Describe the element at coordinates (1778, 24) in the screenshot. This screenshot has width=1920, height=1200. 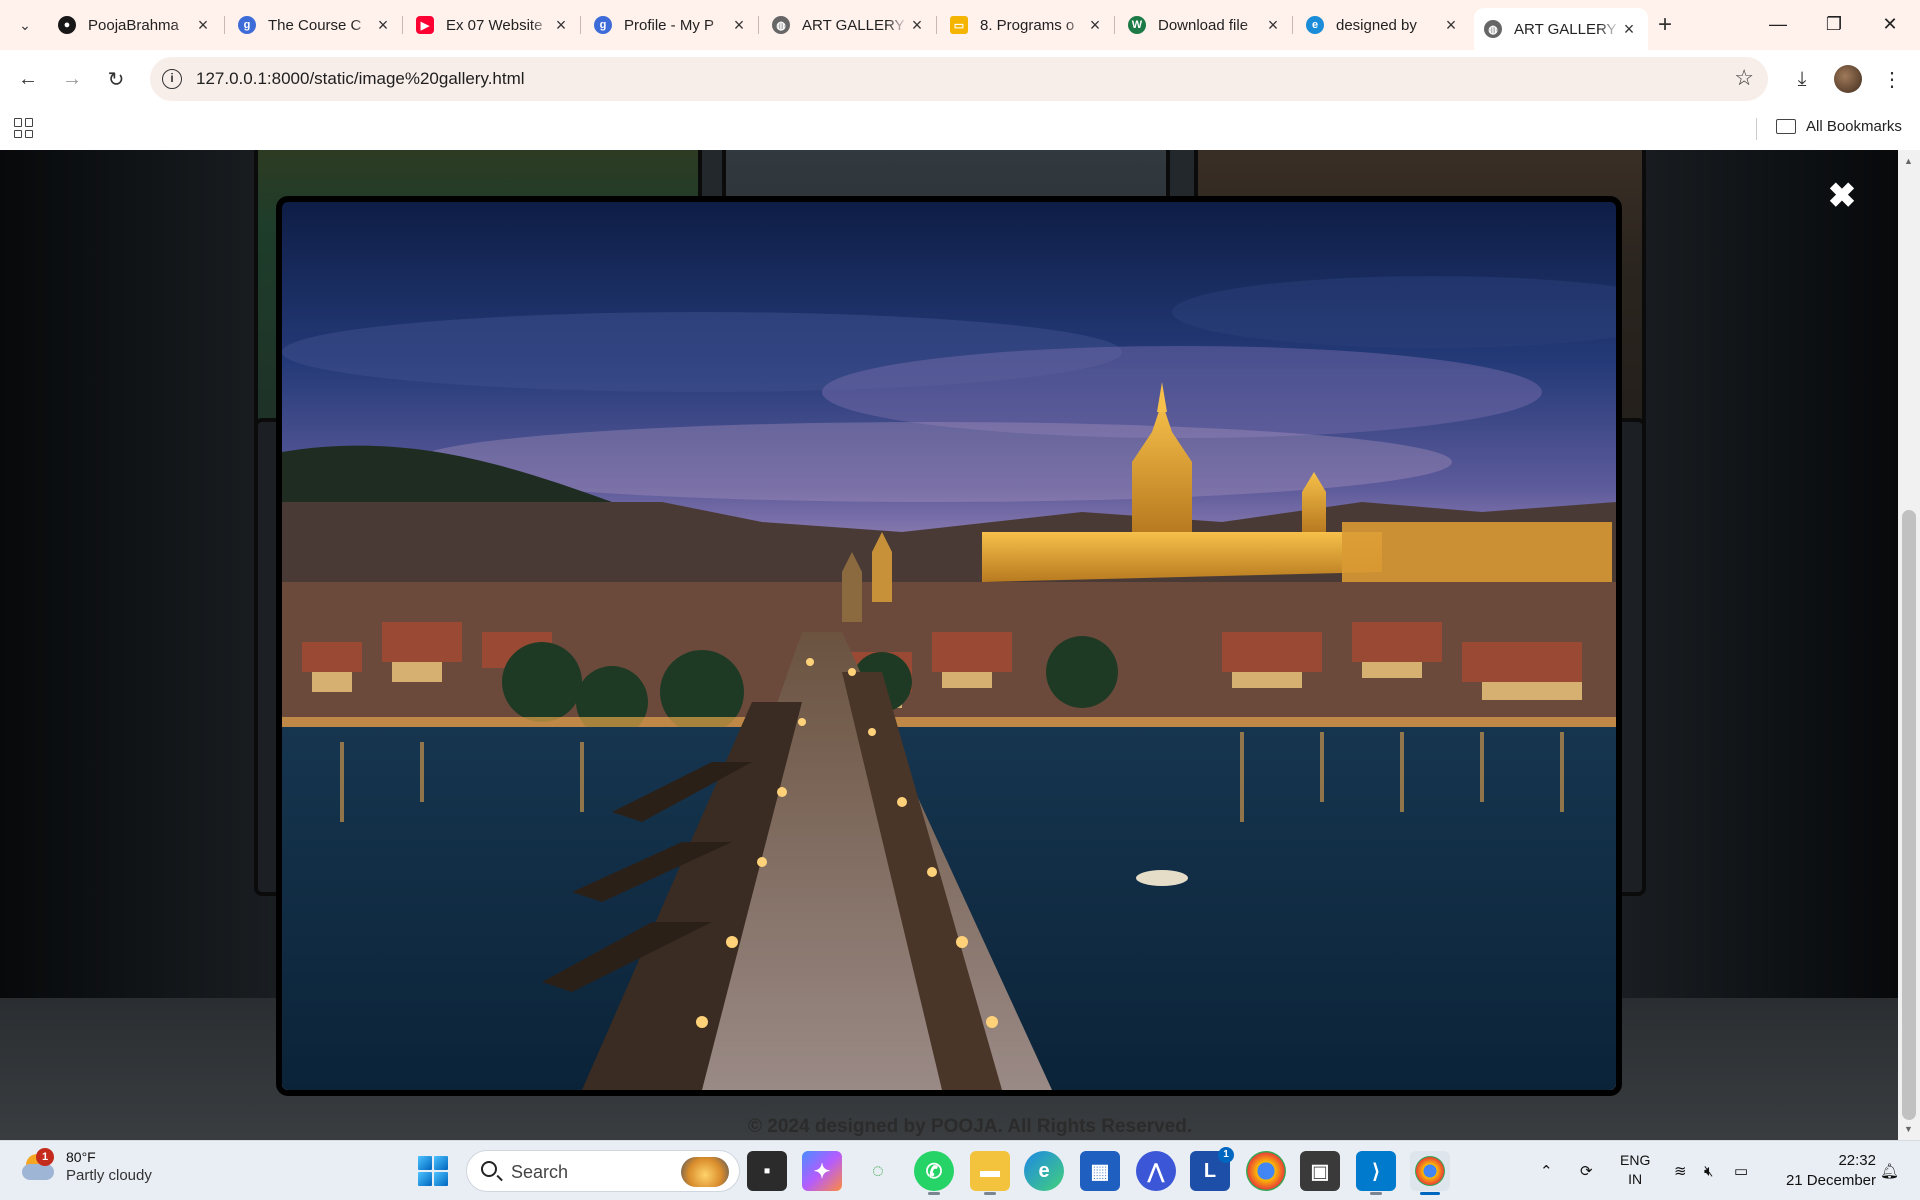
I see `minimize-button: —` at that location.